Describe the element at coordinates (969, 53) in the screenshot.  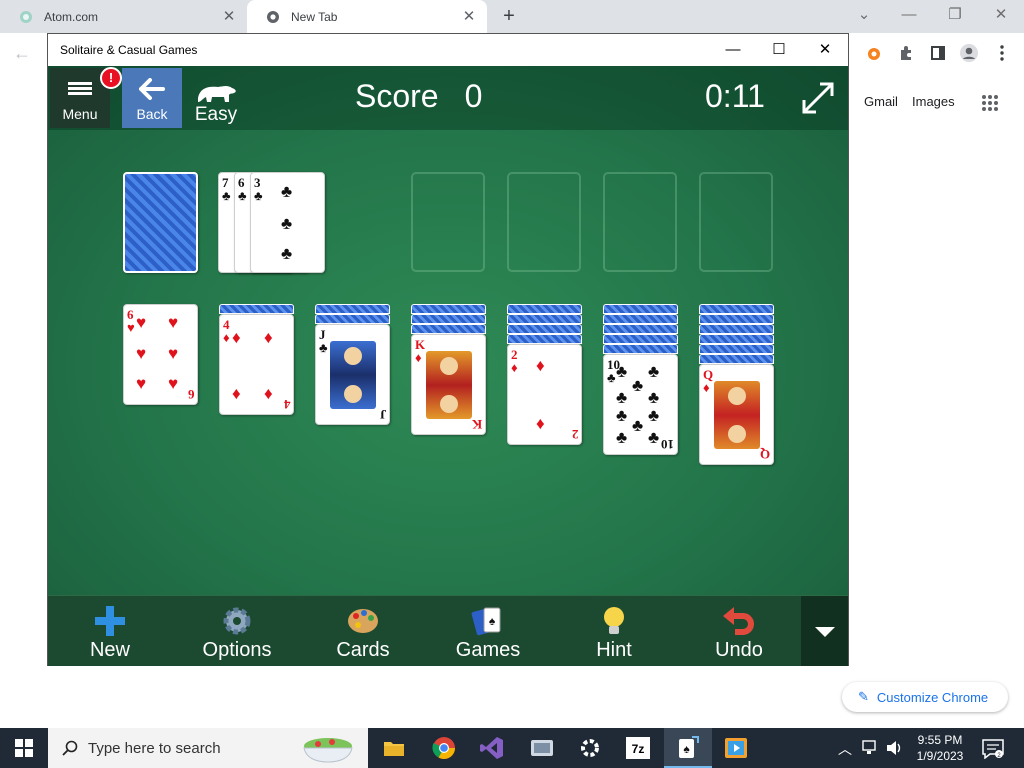
I see `profile-avatar-icon` at that location.